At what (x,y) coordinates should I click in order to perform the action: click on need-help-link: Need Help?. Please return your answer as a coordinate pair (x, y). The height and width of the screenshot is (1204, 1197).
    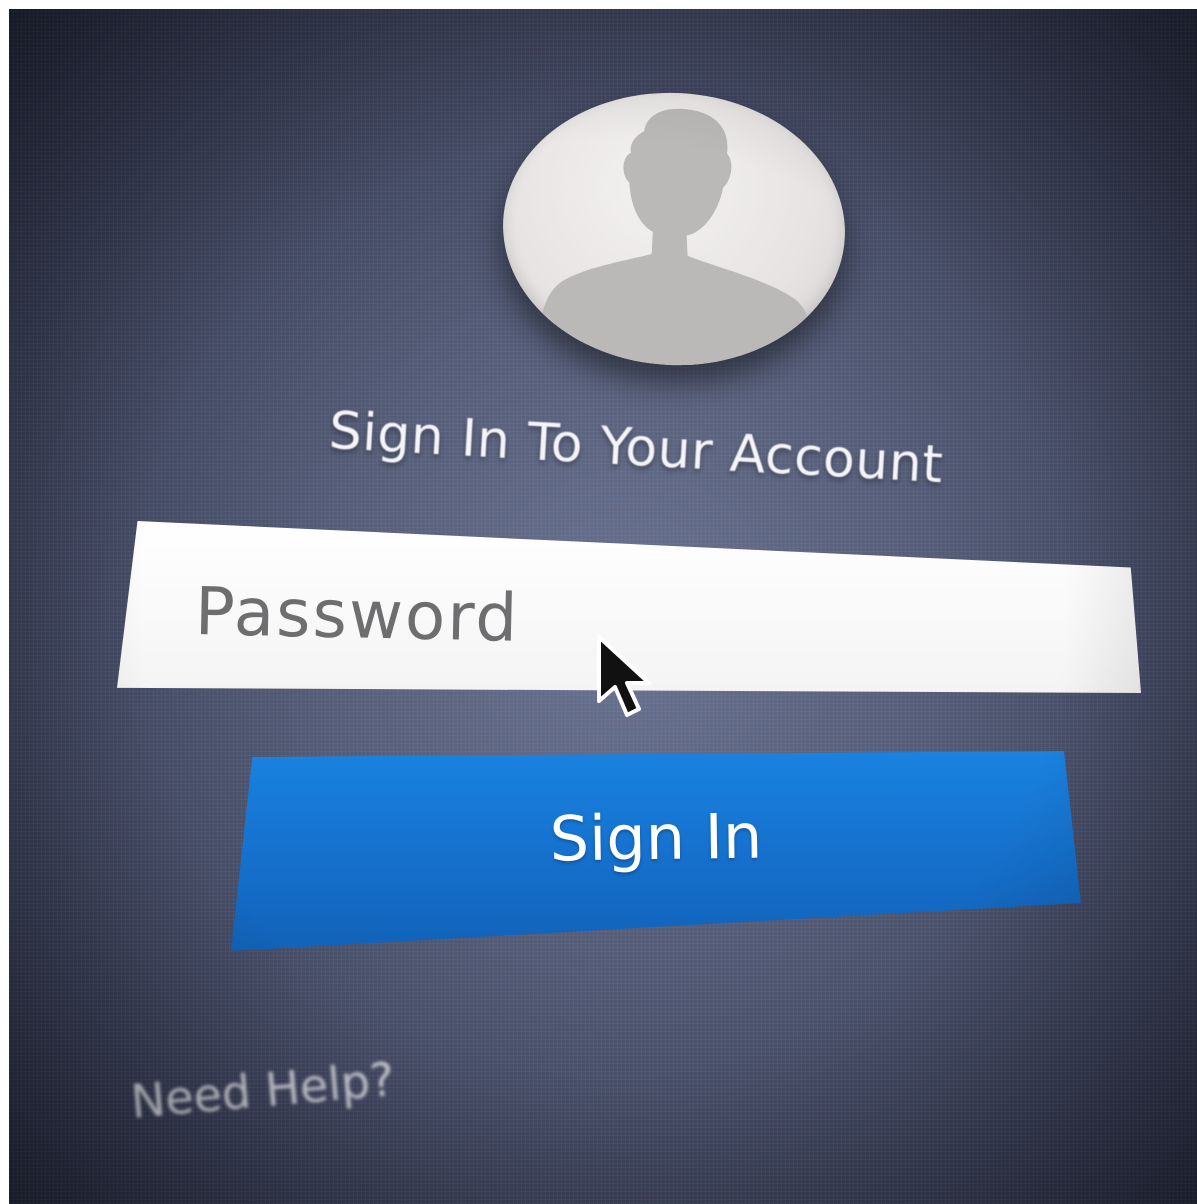
    Looking at the image, I should click on (263, 1090).